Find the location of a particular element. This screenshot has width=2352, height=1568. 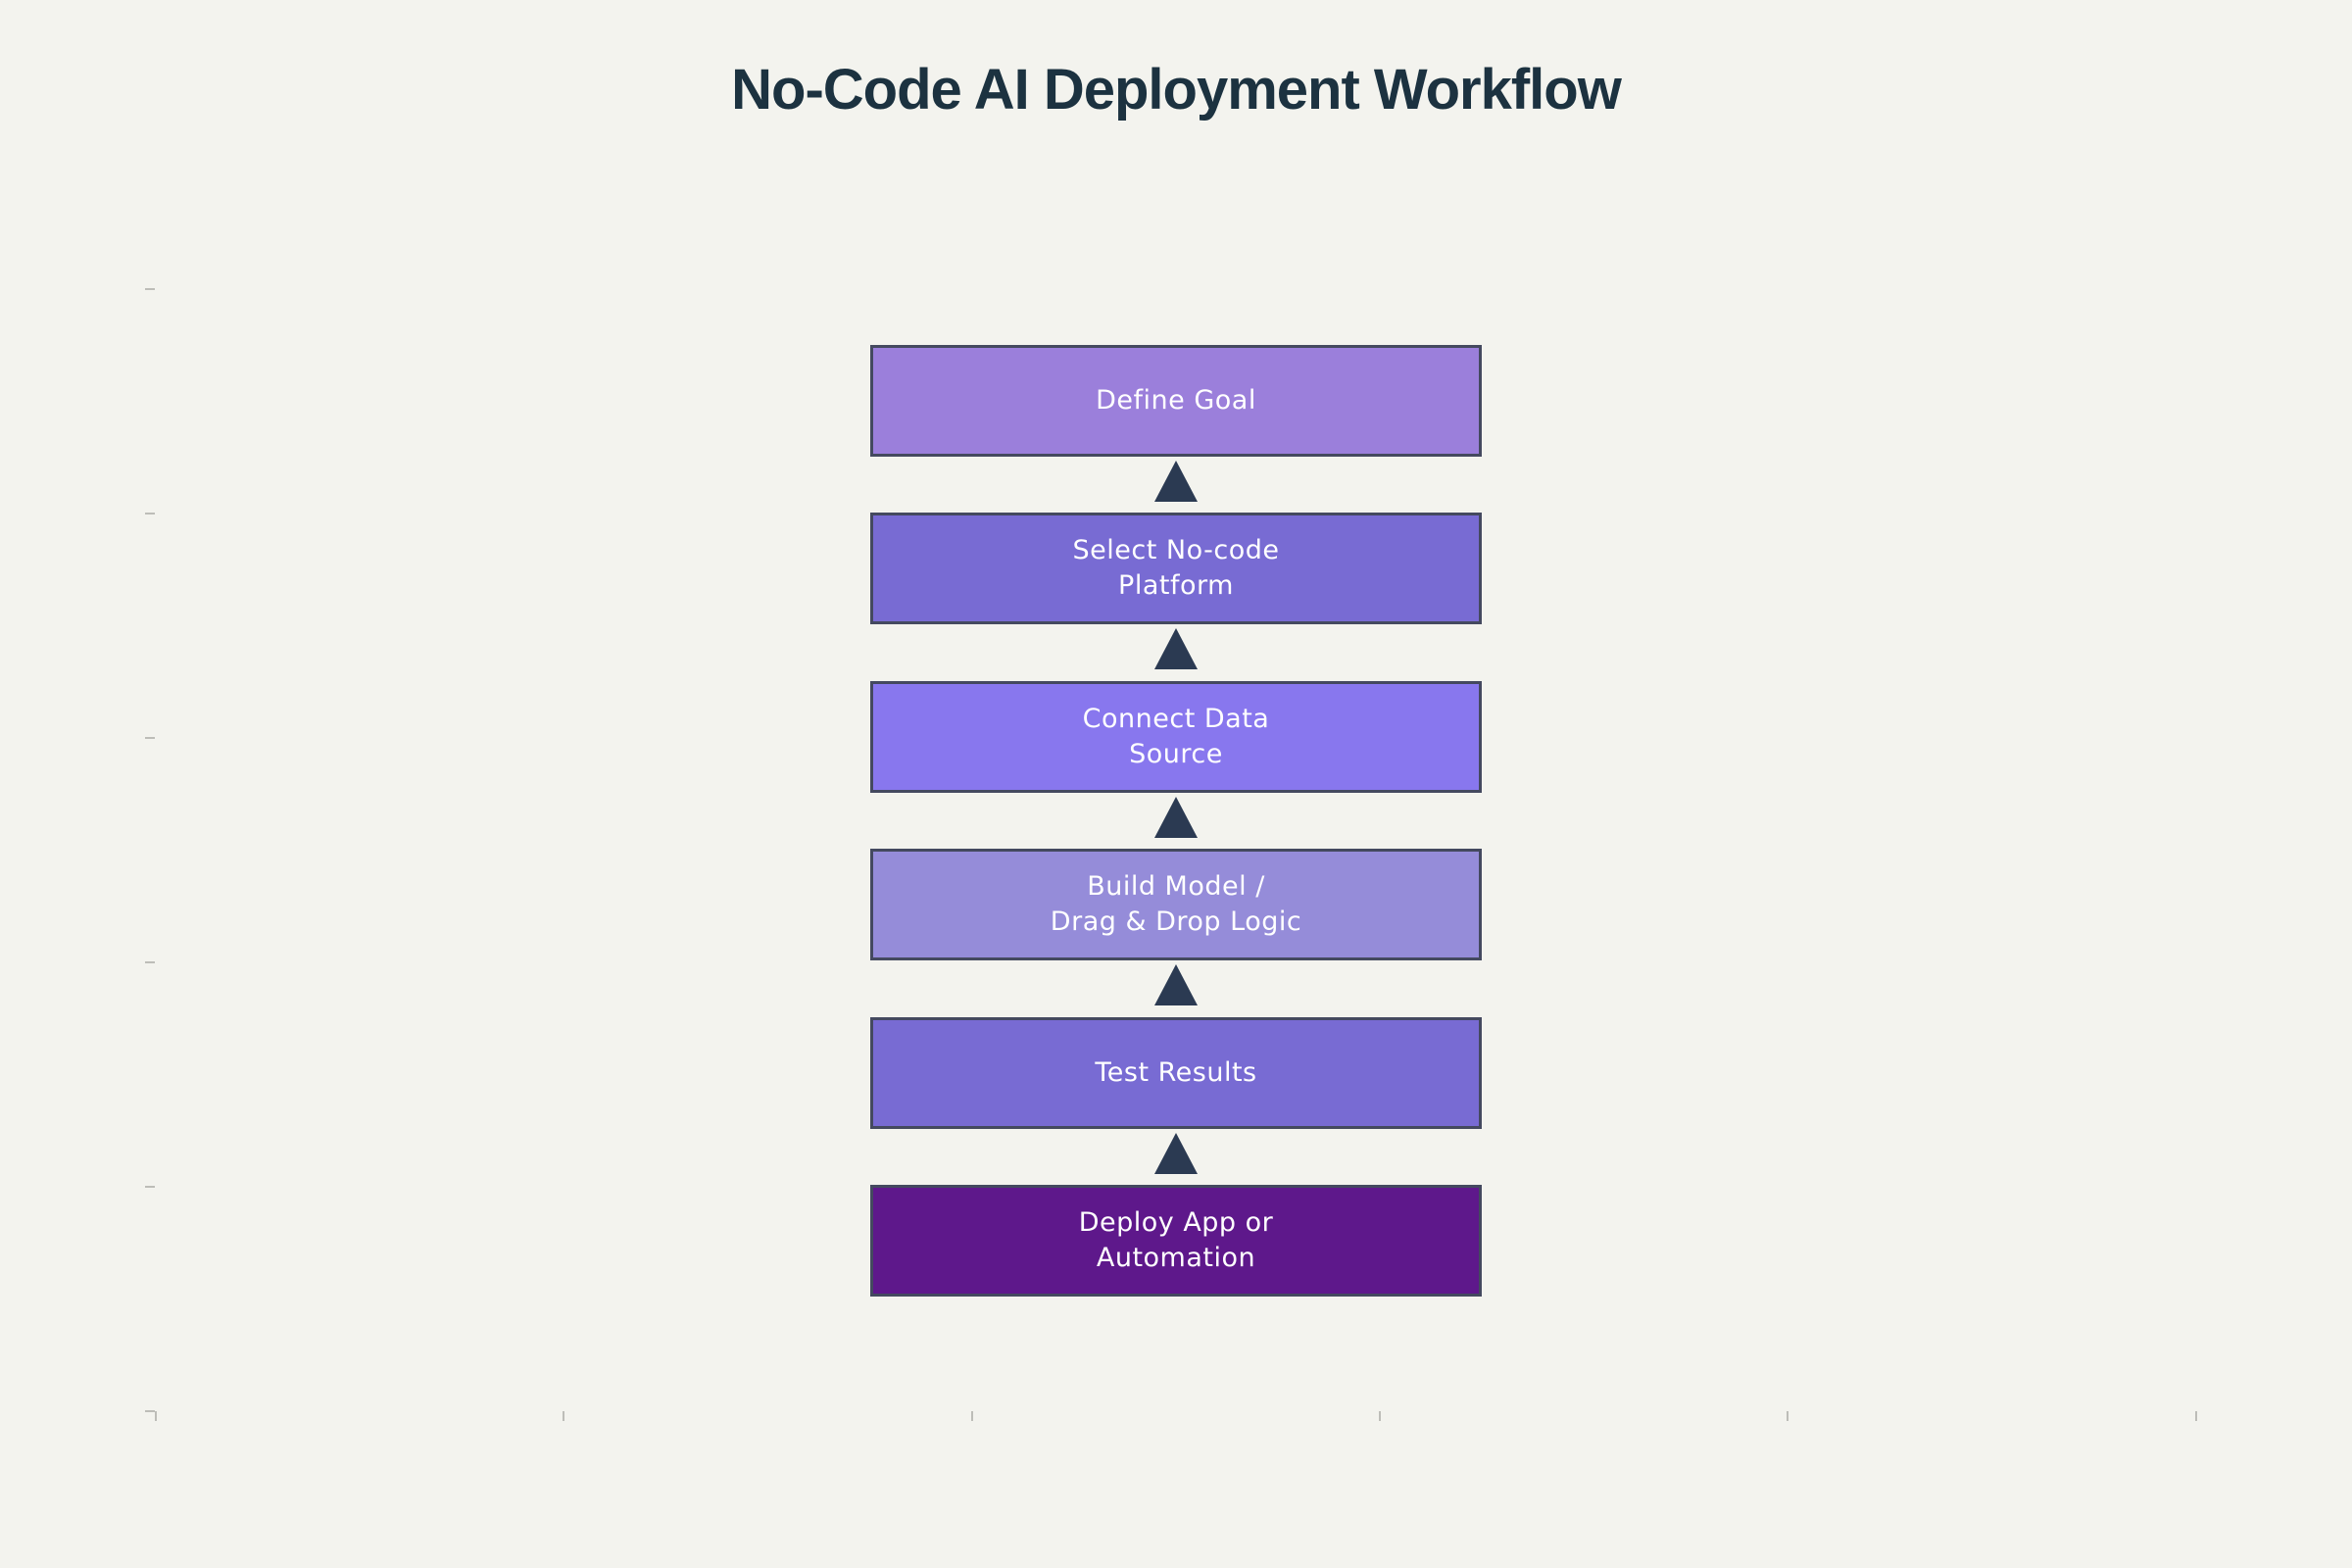

step-connect-data: Connect Data Source is located at coordinates (1176, 737).